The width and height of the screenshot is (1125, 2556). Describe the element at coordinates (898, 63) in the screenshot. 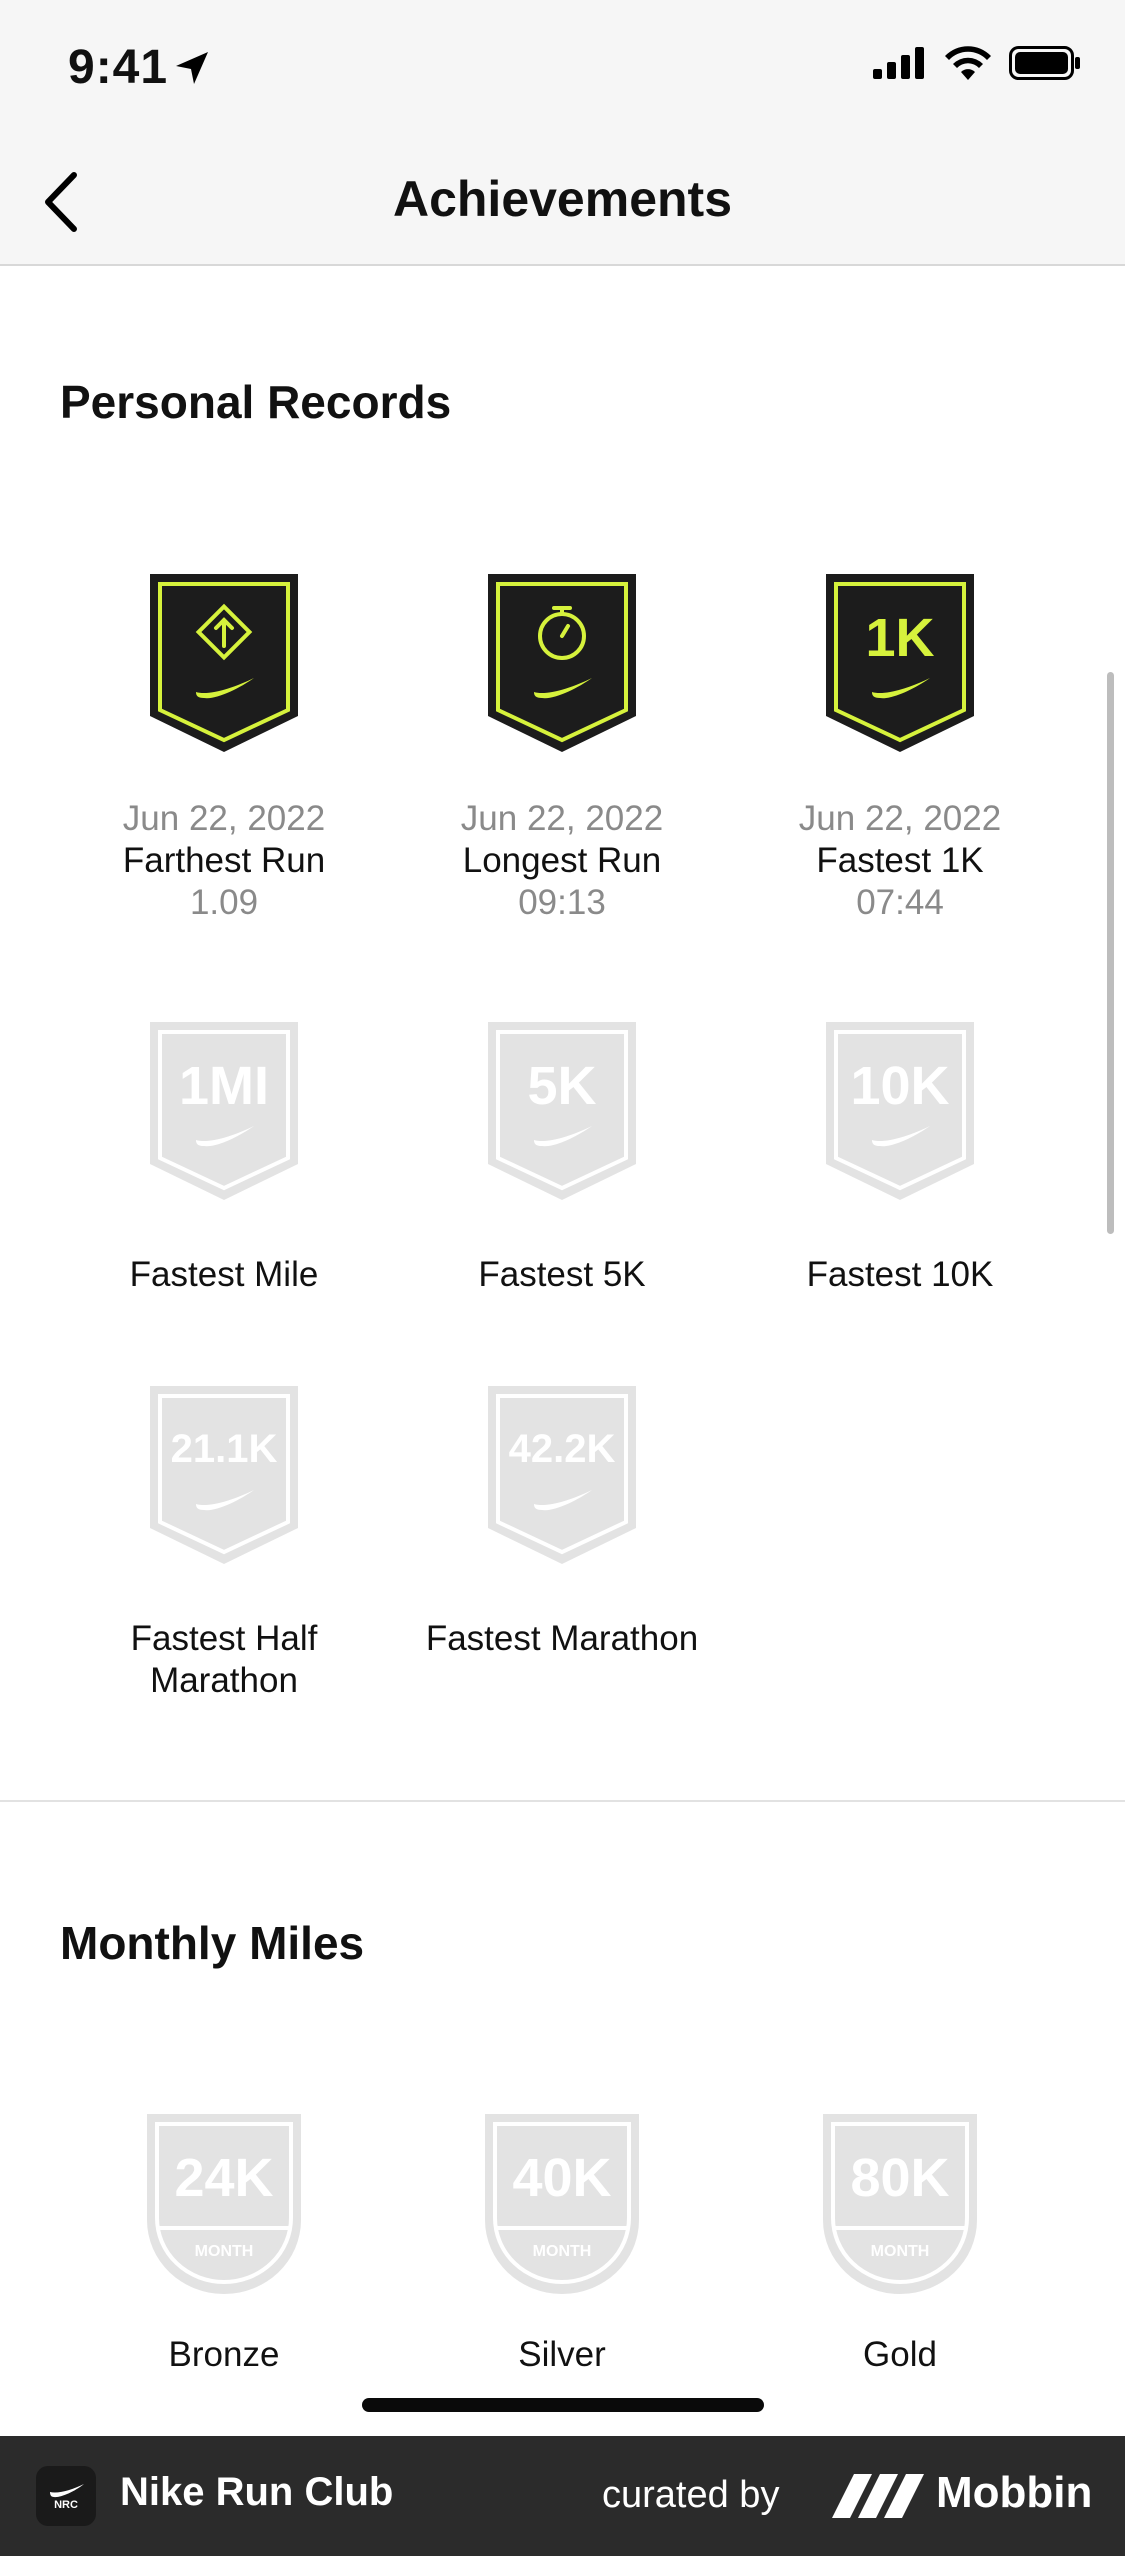

I see `signal-icon` at that location.